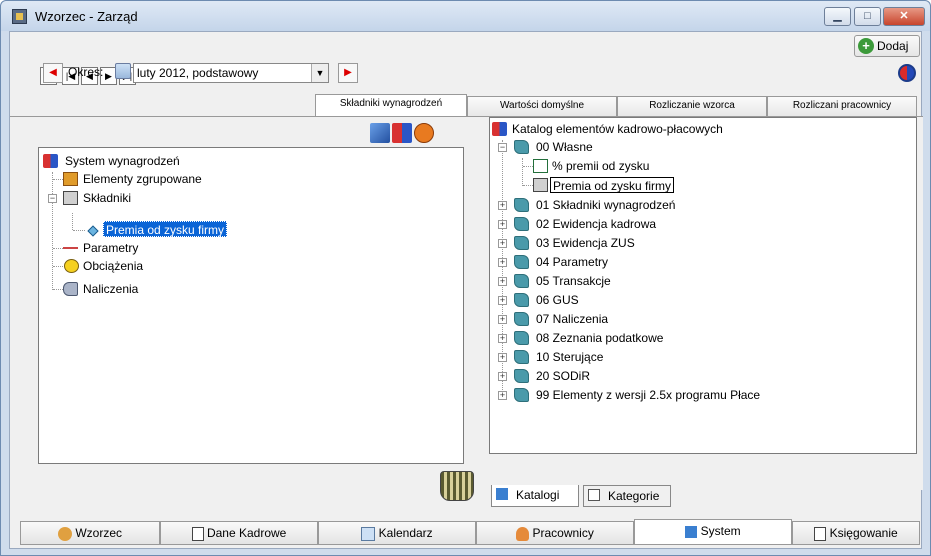  Describe the element at coordinates (231, 73) in the screenshot. I see `period-select: luty 2012, podstawowy ▼` at that location.